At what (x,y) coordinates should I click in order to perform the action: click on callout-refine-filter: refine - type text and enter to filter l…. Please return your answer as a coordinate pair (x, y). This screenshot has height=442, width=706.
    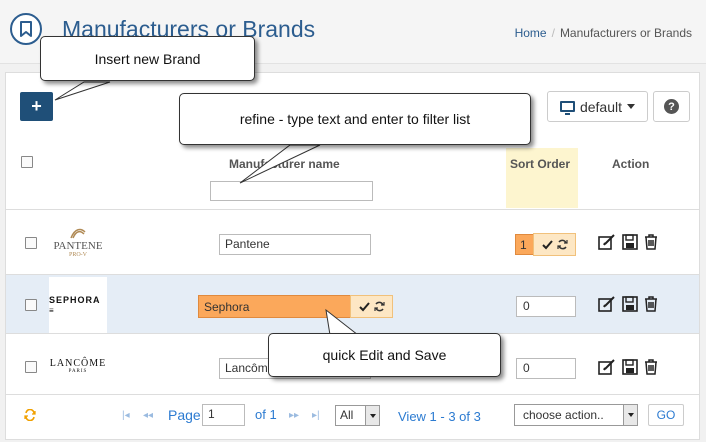
    Looking at the image, I should click on (355, 119).